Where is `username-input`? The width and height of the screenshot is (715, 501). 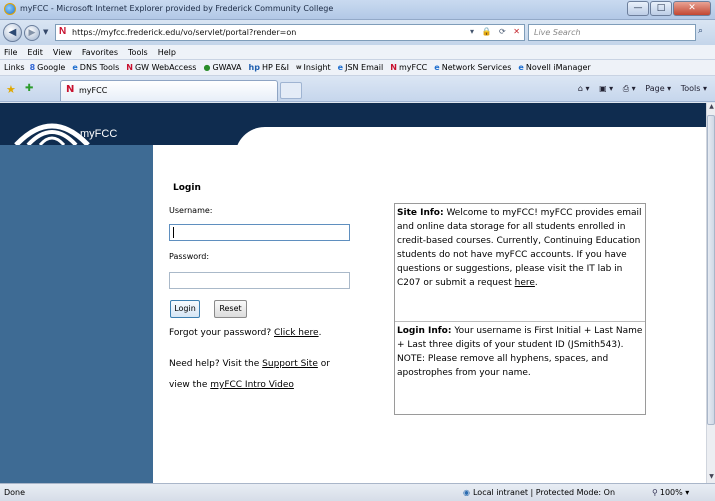 username-input is located at coordinates (259, 232).